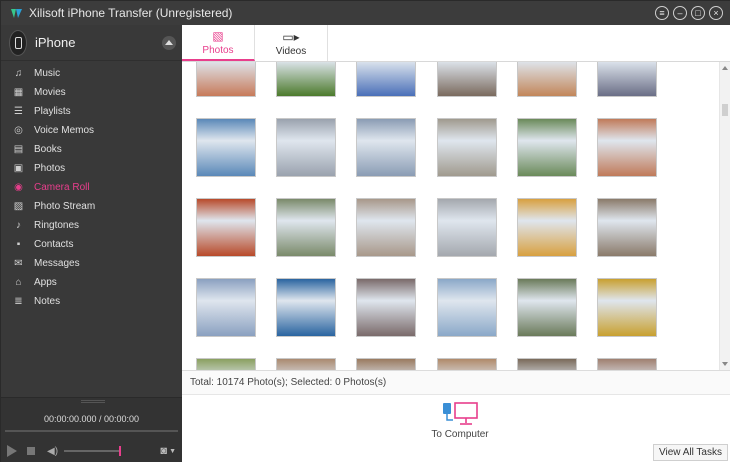 The height and width of the screenshot is (462, 730). Describe the element at coordinates (172, 451) in the screenshot. I see `chevron-down-icon: ▼` at that location.